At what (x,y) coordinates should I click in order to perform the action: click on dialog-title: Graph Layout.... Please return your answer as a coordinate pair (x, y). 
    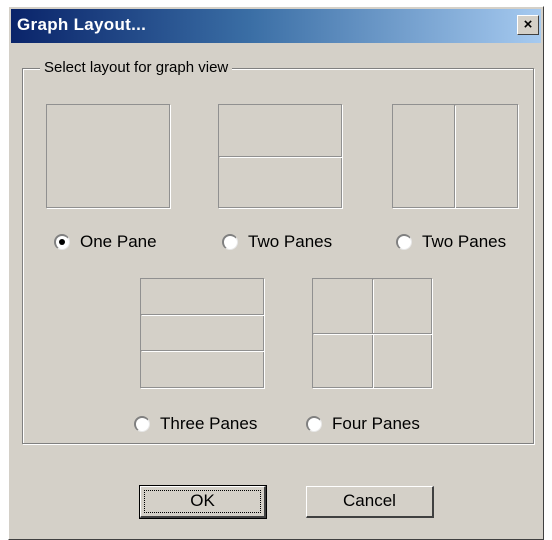
    Looking at the image, I should click on (82, 24).